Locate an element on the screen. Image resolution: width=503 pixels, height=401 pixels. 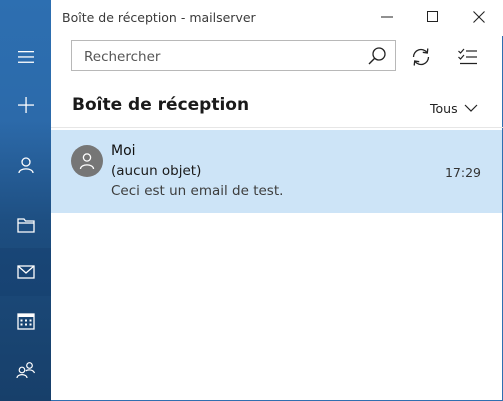
mail-icon is located at coordinates (25, 272).